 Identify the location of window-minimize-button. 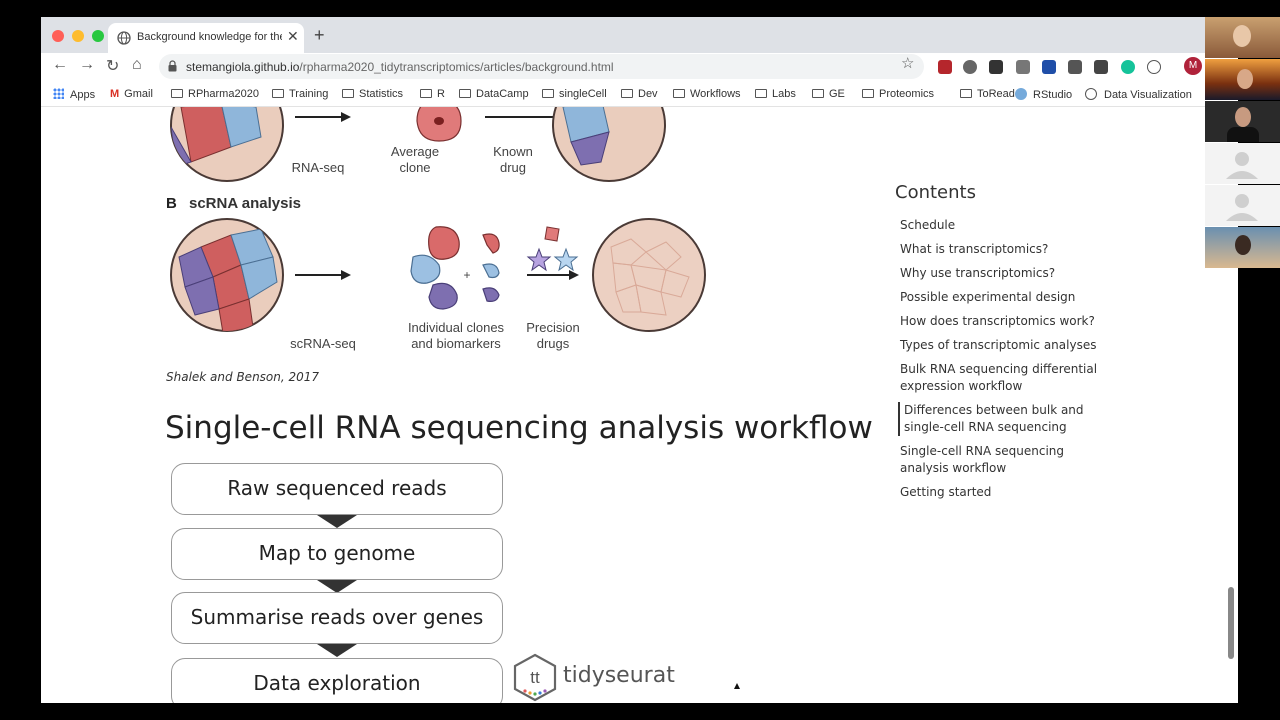
(78, 36).